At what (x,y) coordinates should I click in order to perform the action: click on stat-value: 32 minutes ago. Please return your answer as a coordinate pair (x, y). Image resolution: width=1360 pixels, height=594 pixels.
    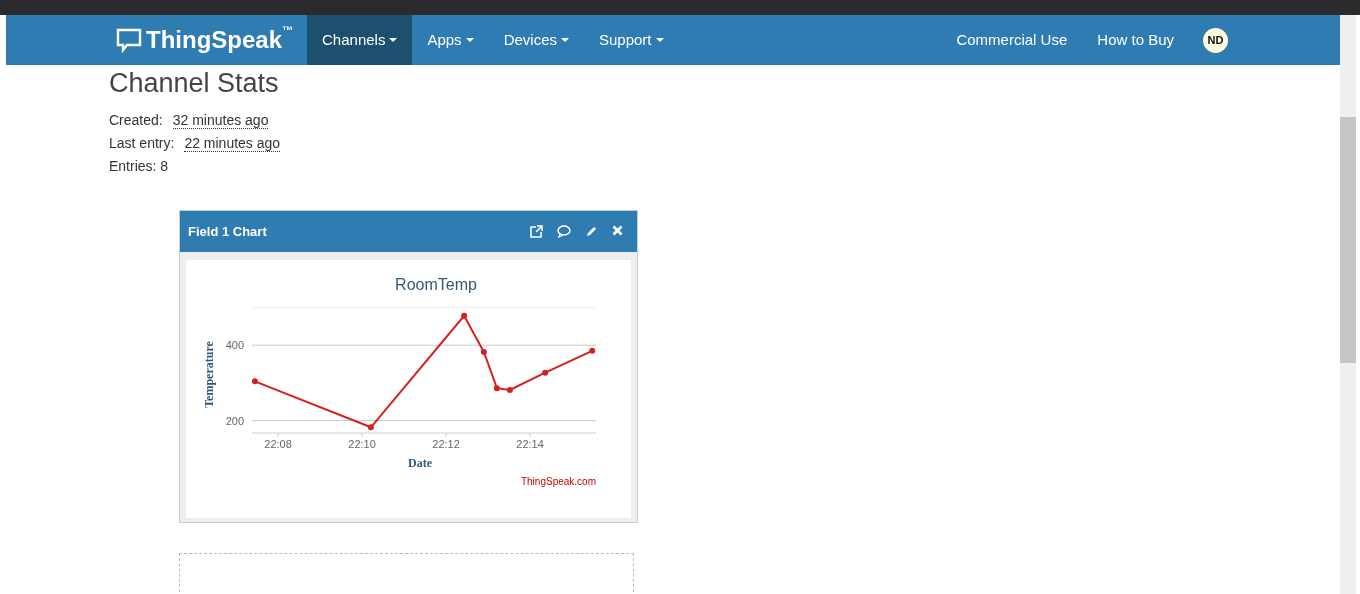
    Looking at the image, I should click on (220, 121).